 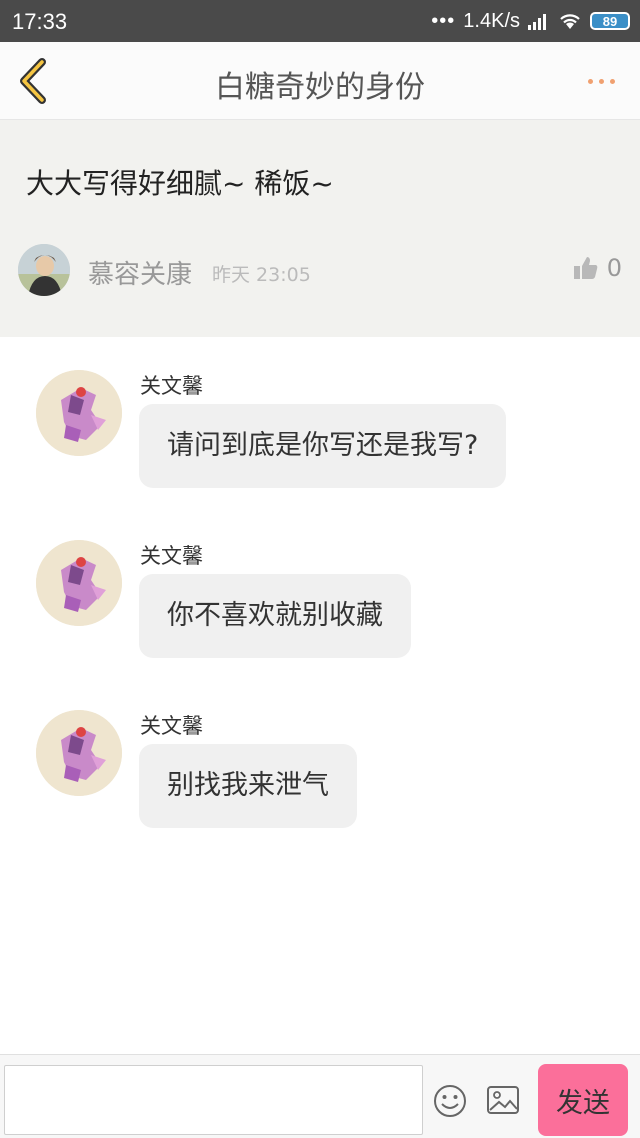 What do you see at coordinates (491, 20) in the screenshot?
I see `network-speed: 1.4K/s` at bounding box center [491, 20].